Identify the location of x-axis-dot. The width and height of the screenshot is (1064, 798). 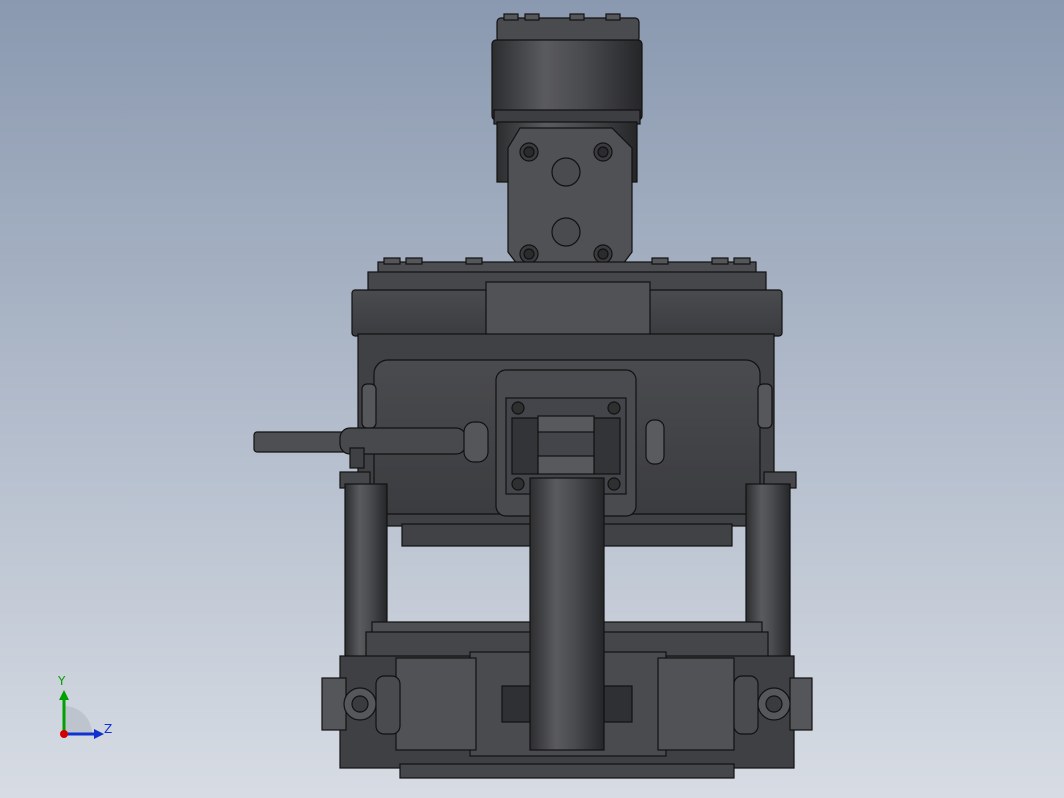
(64, 734).